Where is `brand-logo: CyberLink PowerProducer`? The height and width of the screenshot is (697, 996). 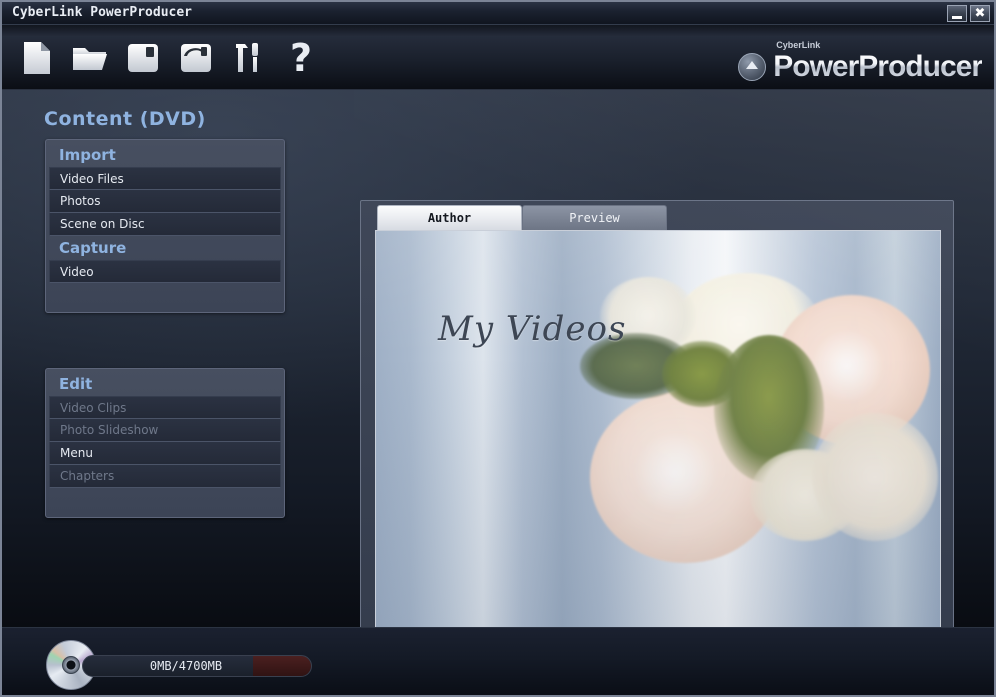 brand-logo: CyberLink PowerProducer is located at coordinates (860, 61).